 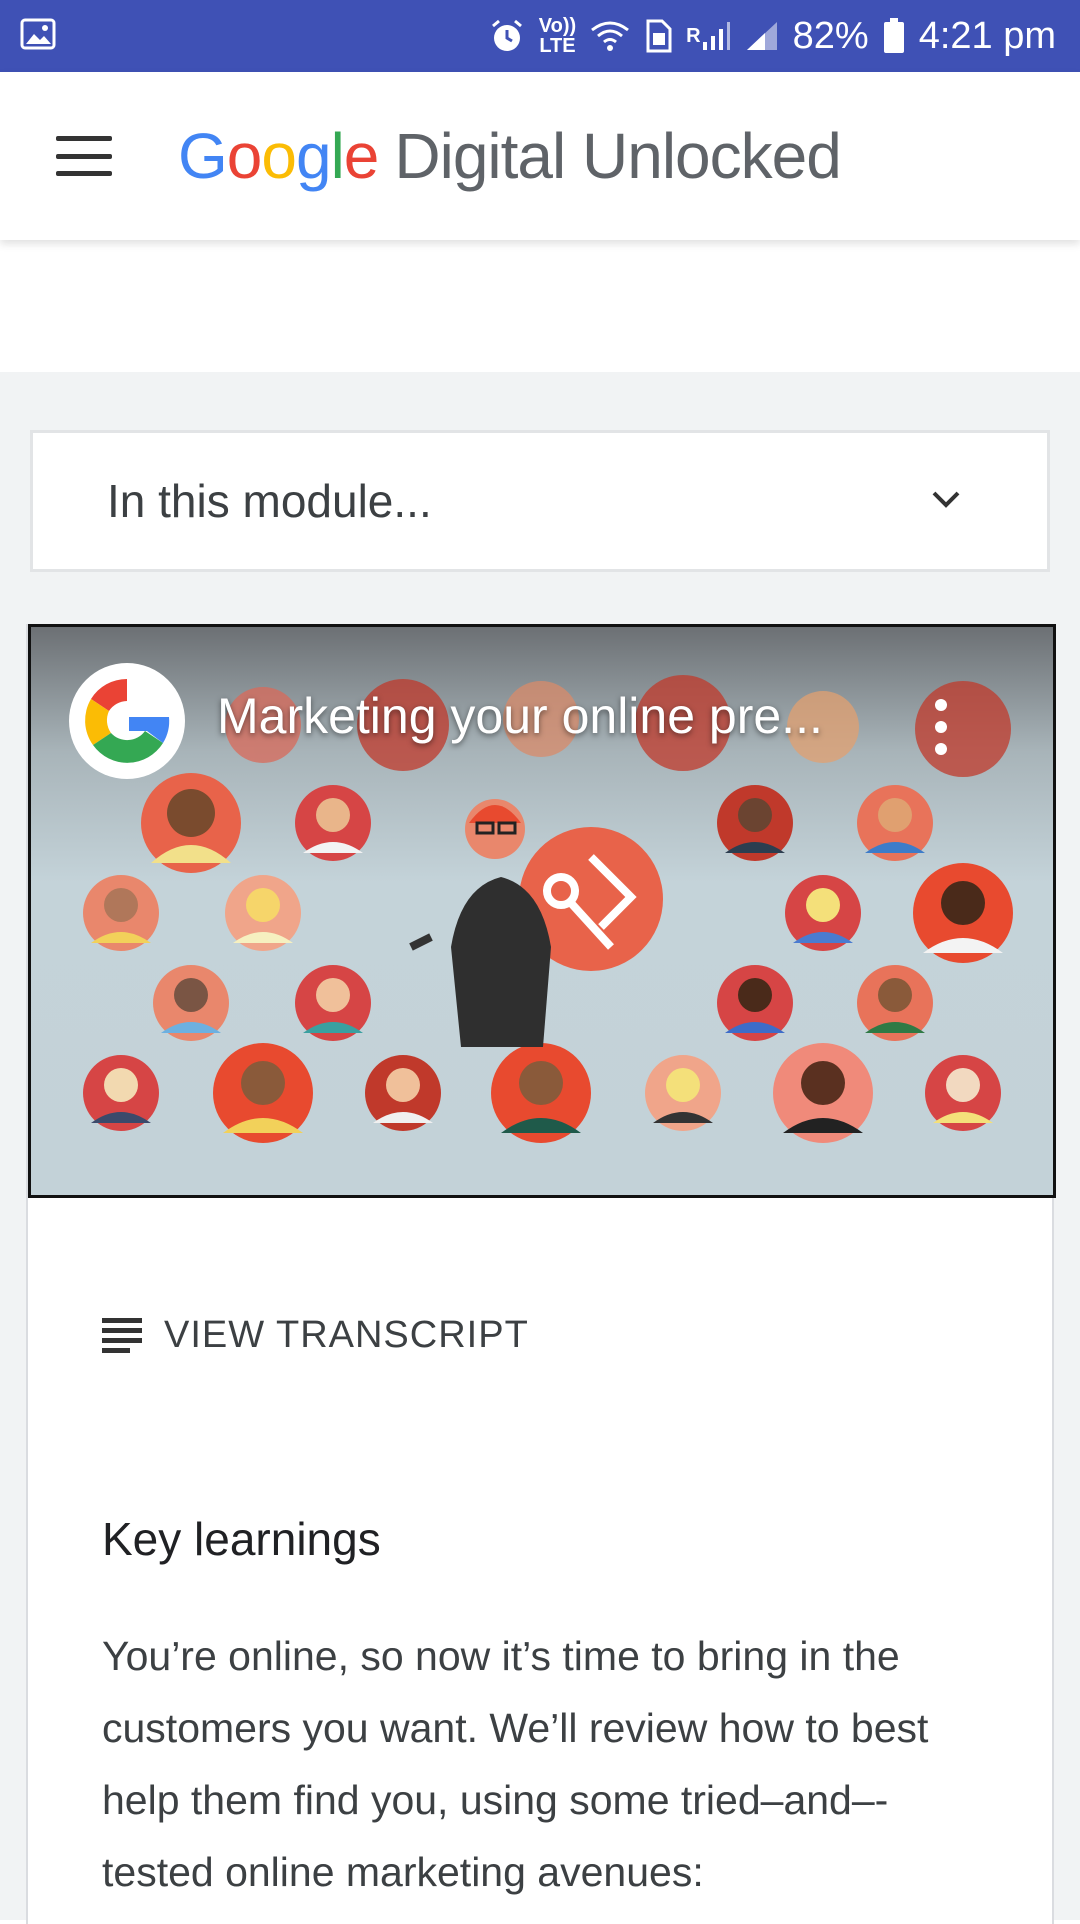 I want to click on status-bar: Vo)) LTE R 82% 4:21 pm, so click(x=540, y=36).